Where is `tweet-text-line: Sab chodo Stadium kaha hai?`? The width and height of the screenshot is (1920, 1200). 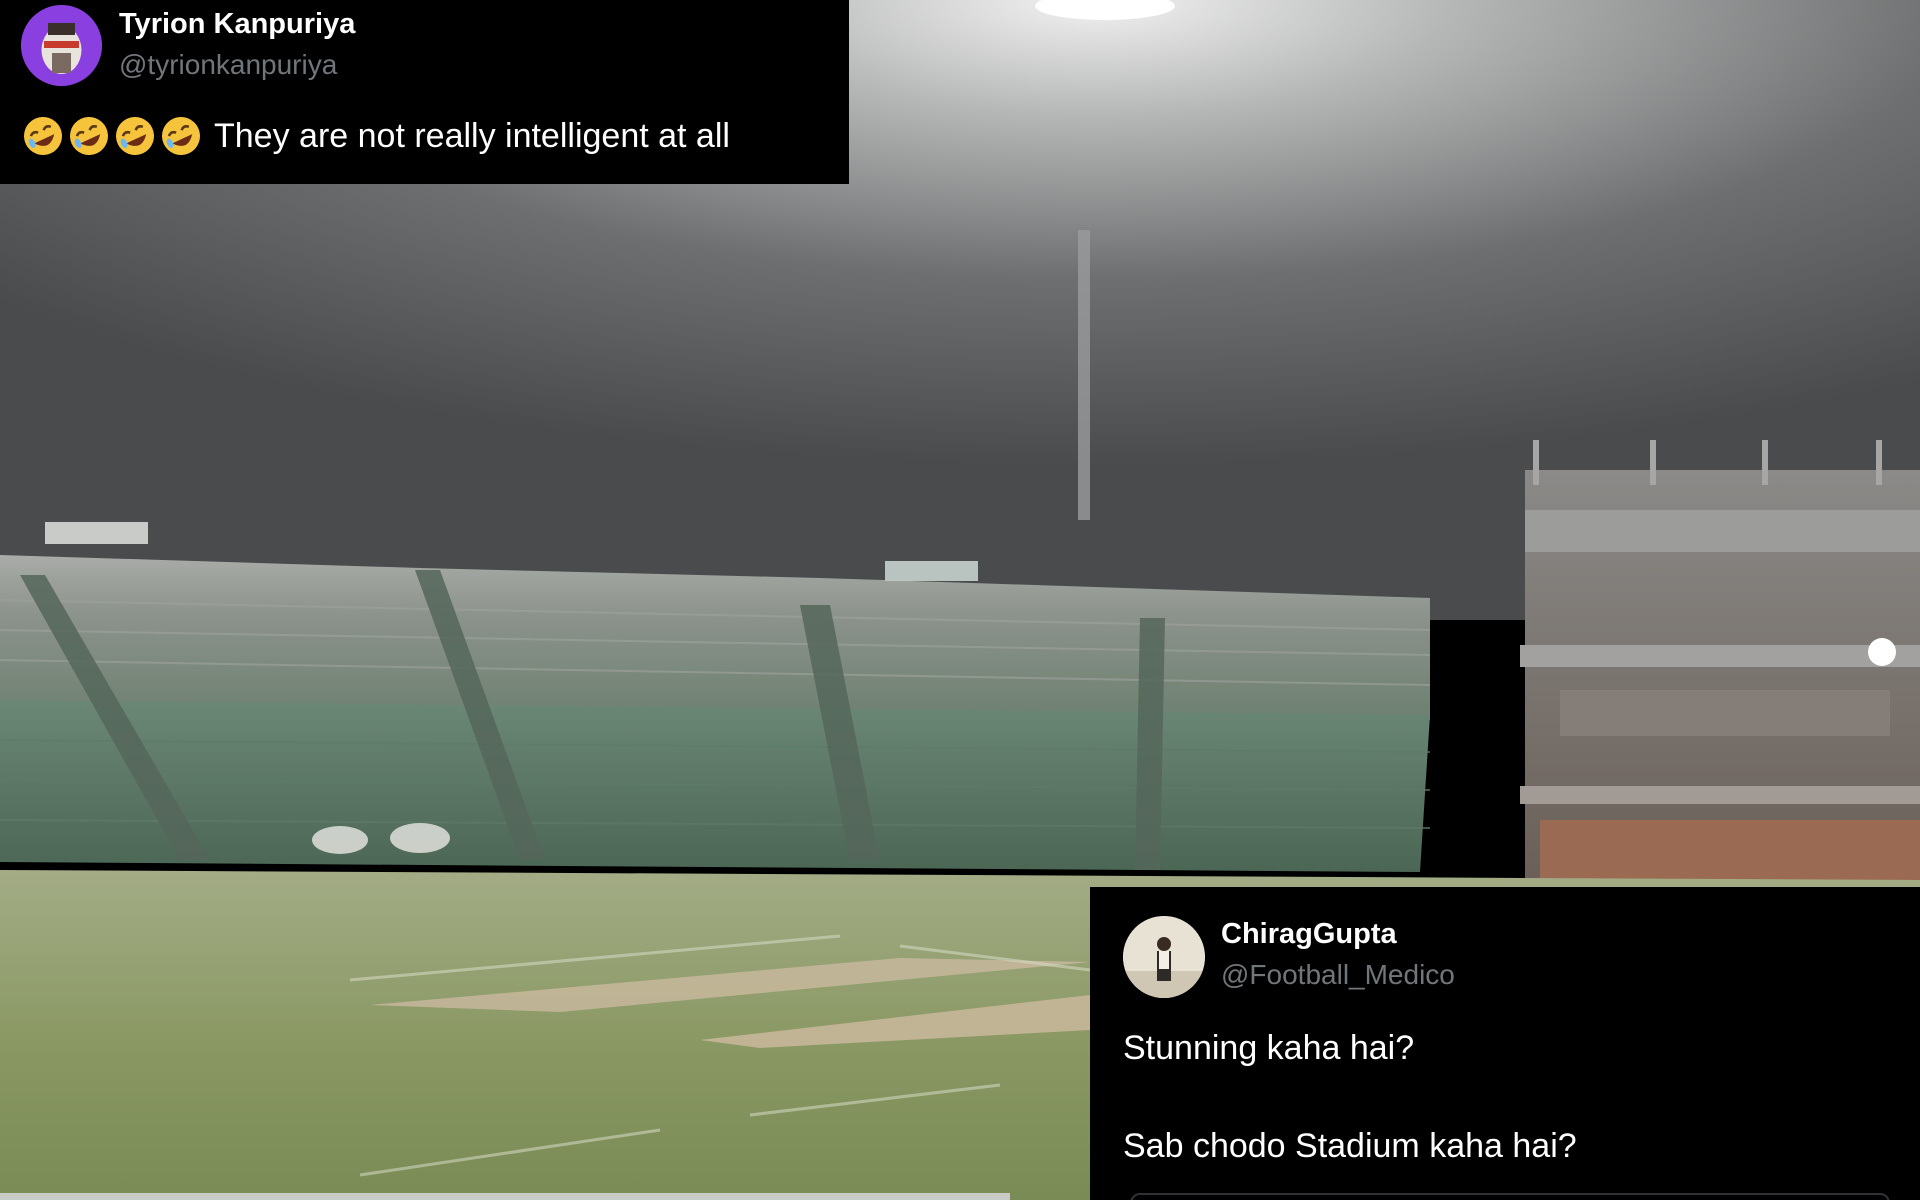
tweet-text-line: Sab chodo Stadium kaha hai? is located at coordinates (1350, 1146).